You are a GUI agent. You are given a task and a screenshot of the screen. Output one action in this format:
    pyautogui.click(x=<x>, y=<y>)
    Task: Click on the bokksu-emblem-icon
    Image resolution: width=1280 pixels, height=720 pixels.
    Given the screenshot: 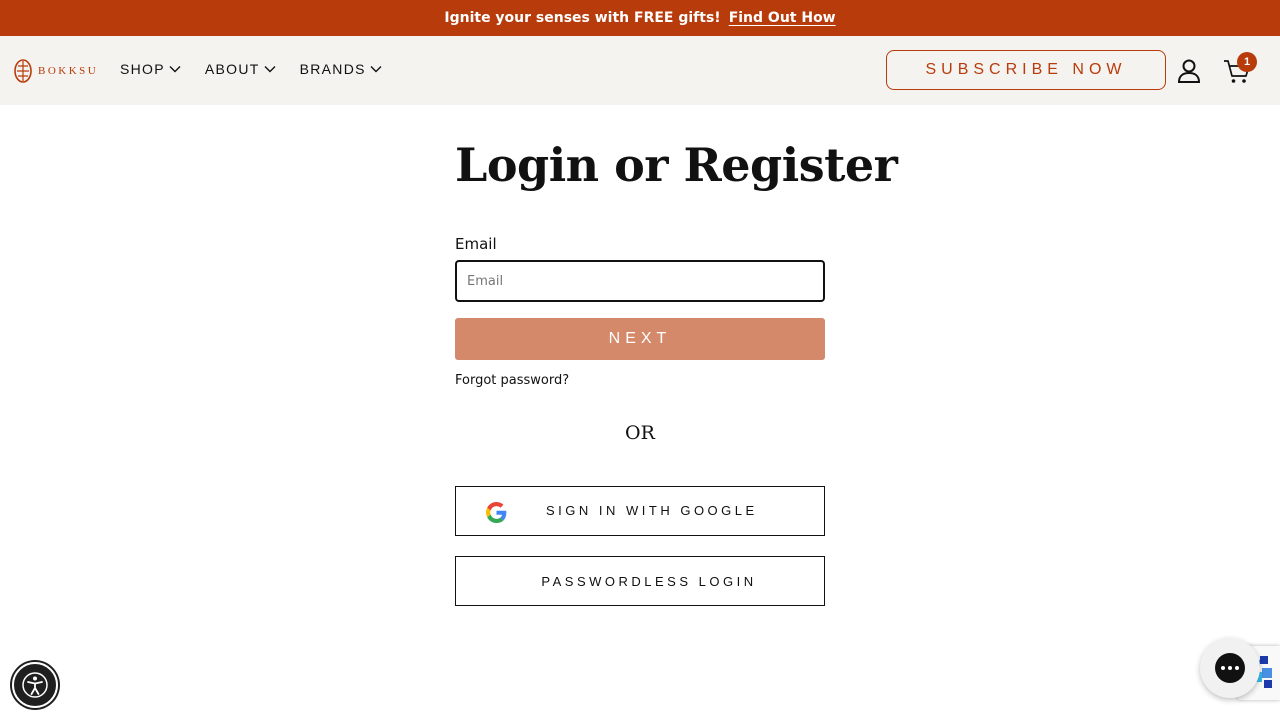 What is the action you would take?
    pyautogui.click(x=23, y=71)
    